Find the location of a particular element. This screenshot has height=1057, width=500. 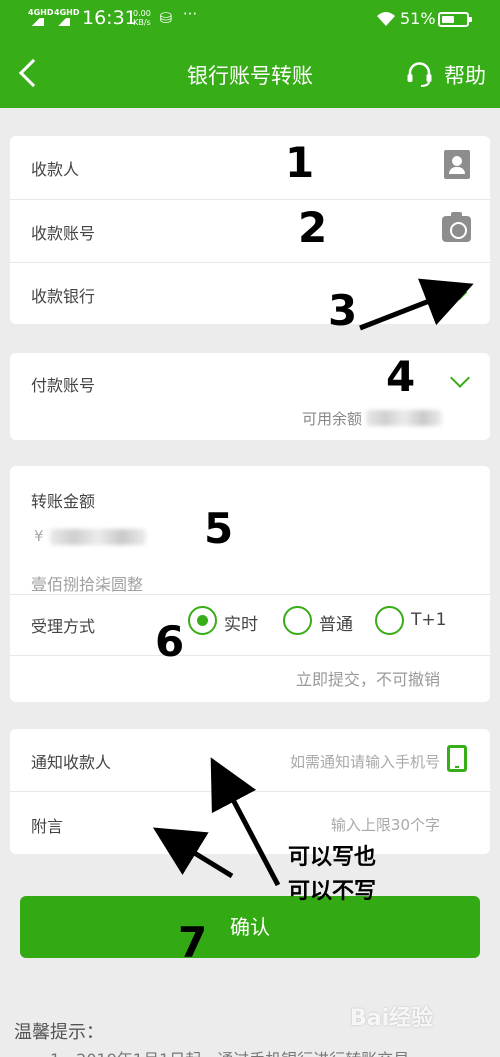

annotation-number: 7 is located at coordinates (193, 942).